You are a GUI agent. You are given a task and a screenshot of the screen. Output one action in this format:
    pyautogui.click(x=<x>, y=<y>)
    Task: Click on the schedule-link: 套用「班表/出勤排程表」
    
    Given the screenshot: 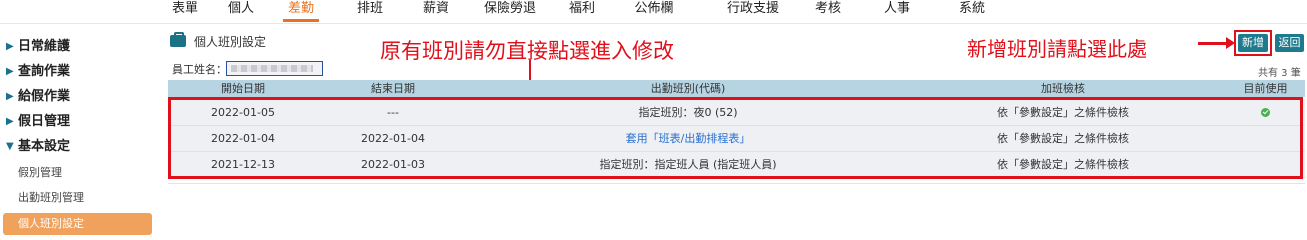 What is the action you would take?
    pyautogui.click(x=688, y=138)
    